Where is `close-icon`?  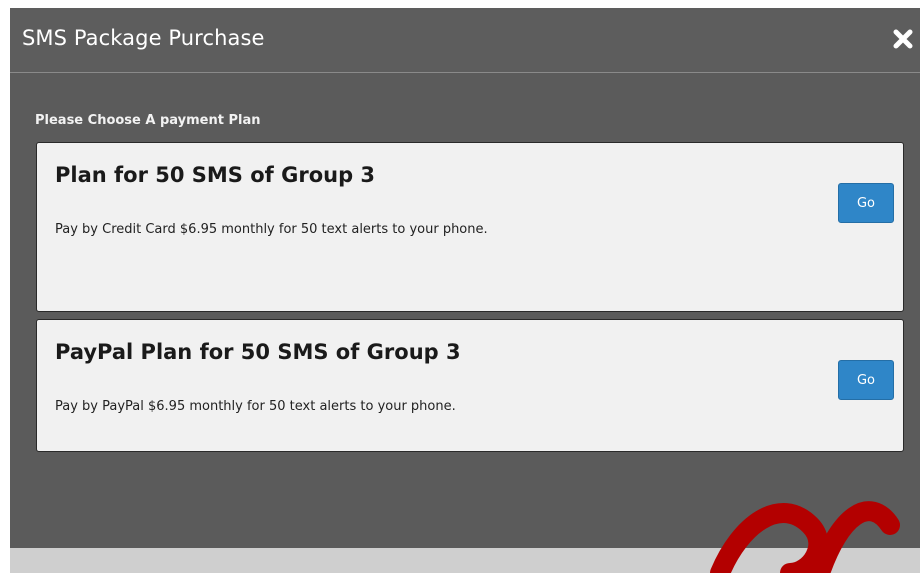
close-icon is located at coordinates (903, 39).